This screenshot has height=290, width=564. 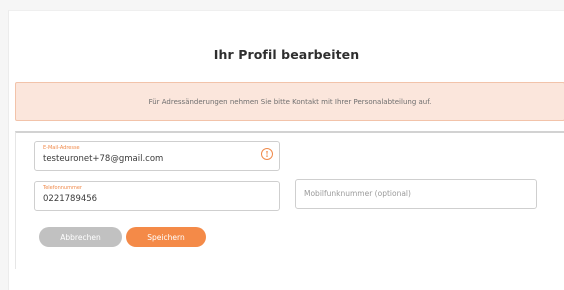 What do you see at coordinates (286, 54) in the screenshot?
I see `page-title: Ihr Profil bearbeiten` at bounding box center [286, 54].